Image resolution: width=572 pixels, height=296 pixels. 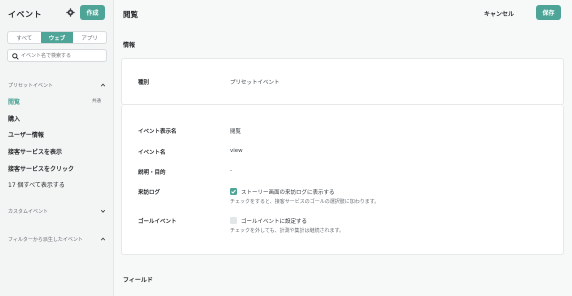 What do you see at coordinates (26, 134) in the screenshot?
I see `sidebar-item-user-info: ユーザー情報` at bounding box center [26, 134].